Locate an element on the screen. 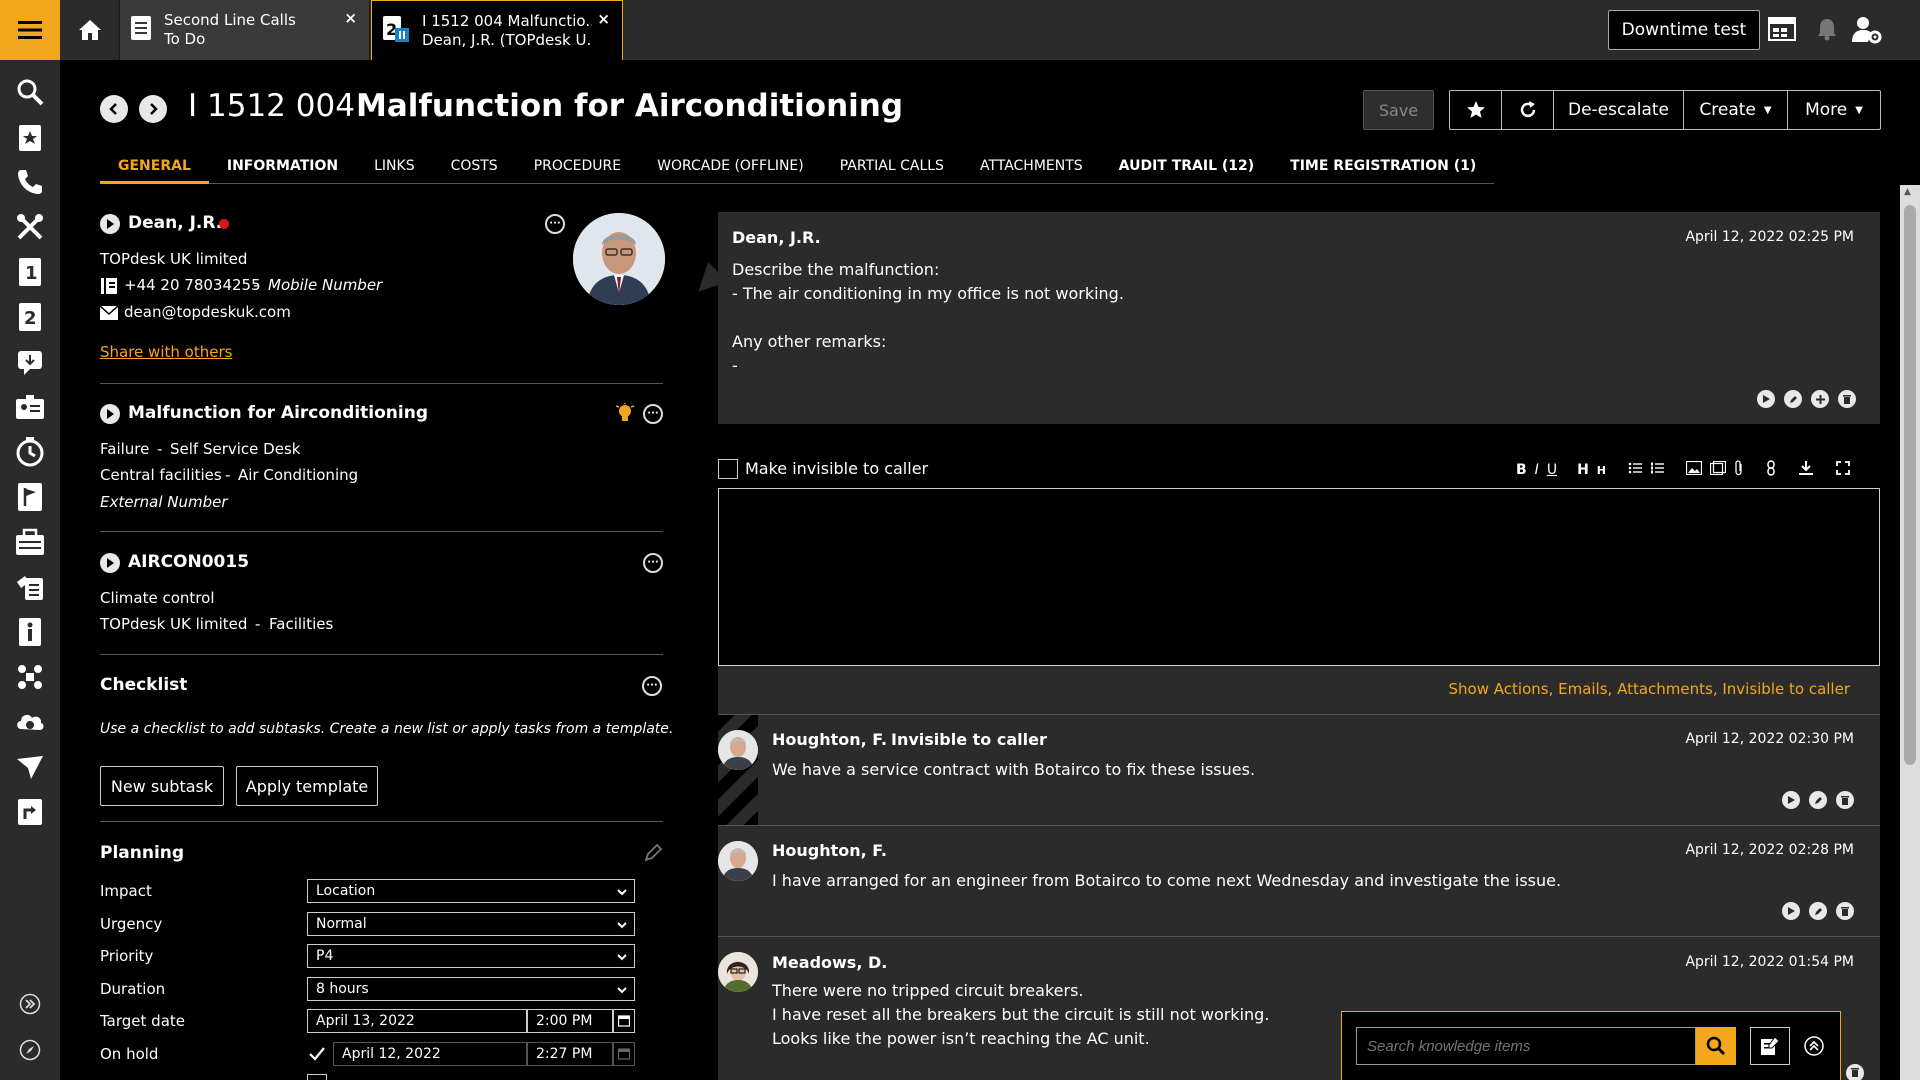 The width and height of the screenshot is (1920, 1080). tab-links: LINKS is located at coordinates (394, 169).